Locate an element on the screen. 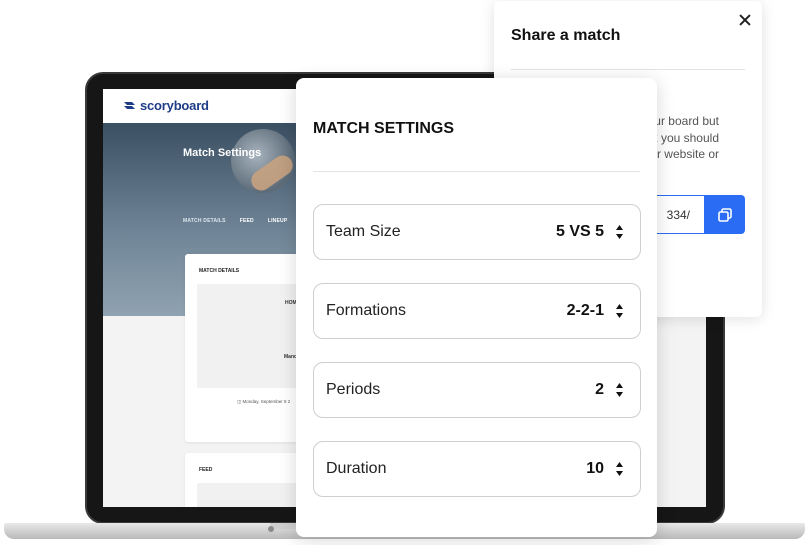  tab-lineup: LINEUP is located at coordinates (278, 221).